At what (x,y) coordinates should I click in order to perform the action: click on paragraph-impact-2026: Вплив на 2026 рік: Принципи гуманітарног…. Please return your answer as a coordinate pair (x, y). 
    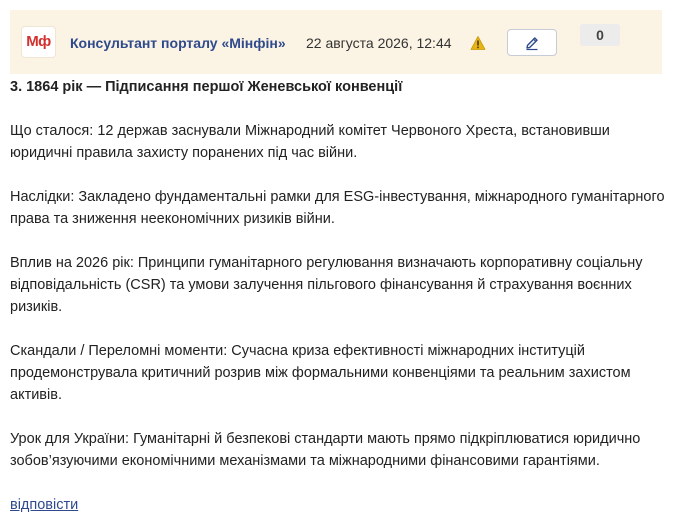
    Looking at the image, I should click on (326, 285).